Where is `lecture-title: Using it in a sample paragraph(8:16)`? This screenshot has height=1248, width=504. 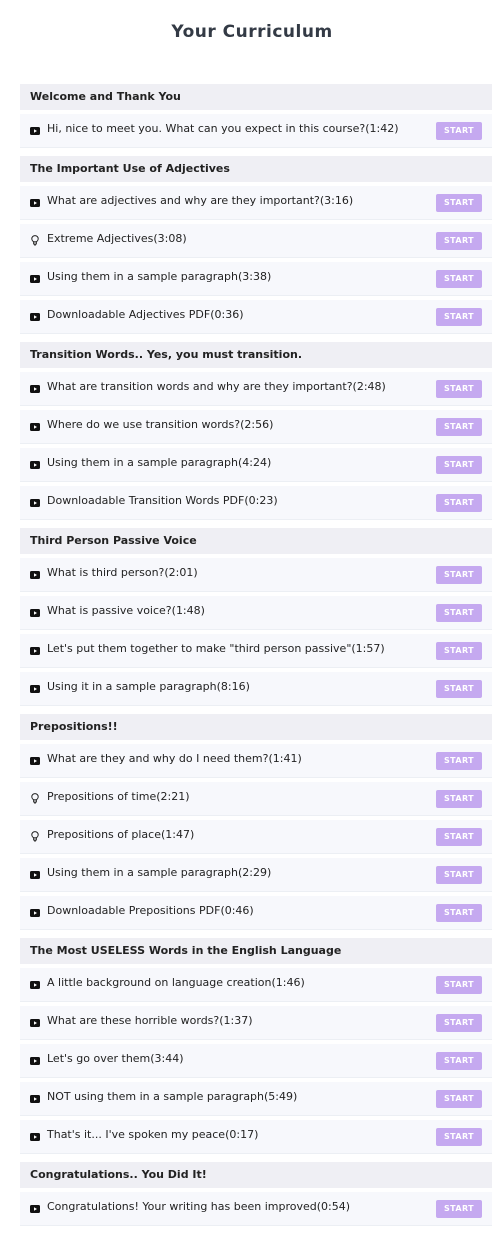 lecture-title: Using it in a sample paragraph(8:16) is located at coordinates (148, 687).